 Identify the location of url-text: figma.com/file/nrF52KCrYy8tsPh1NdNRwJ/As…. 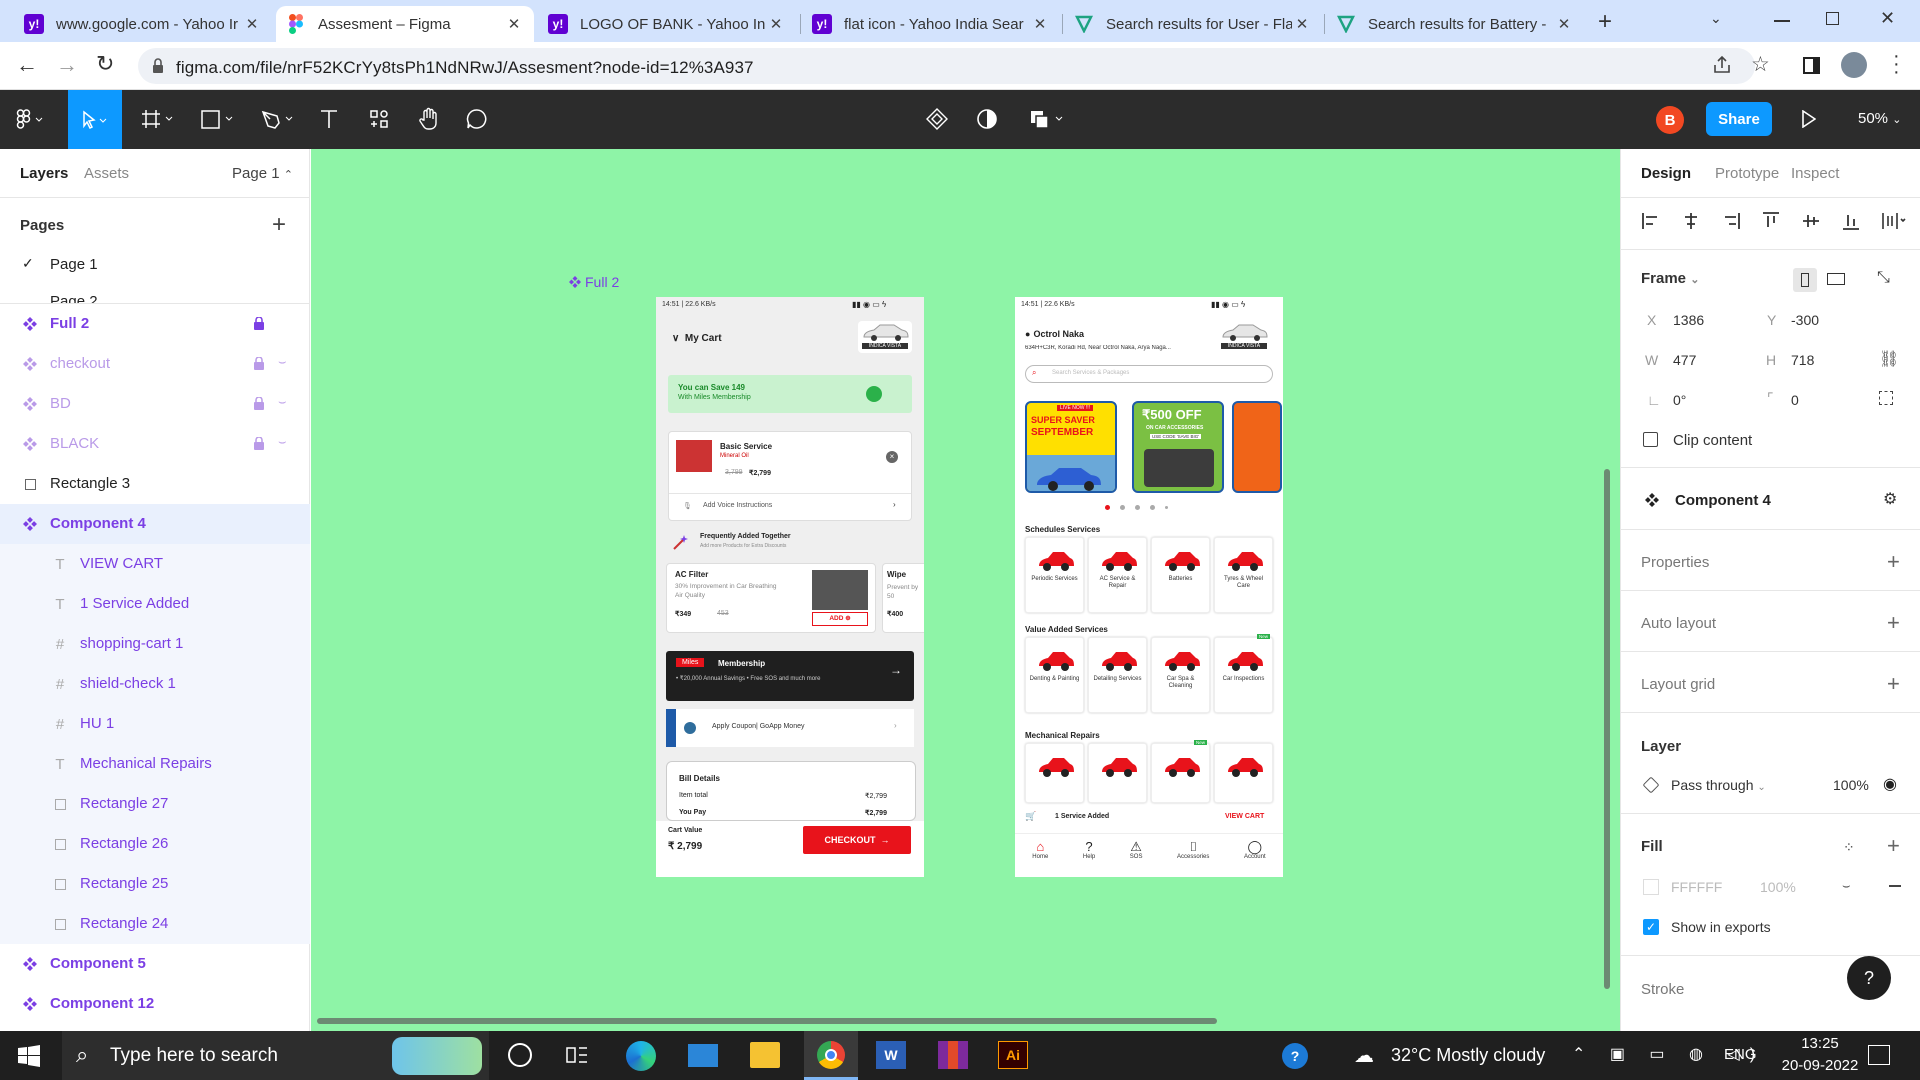
(465, 68).